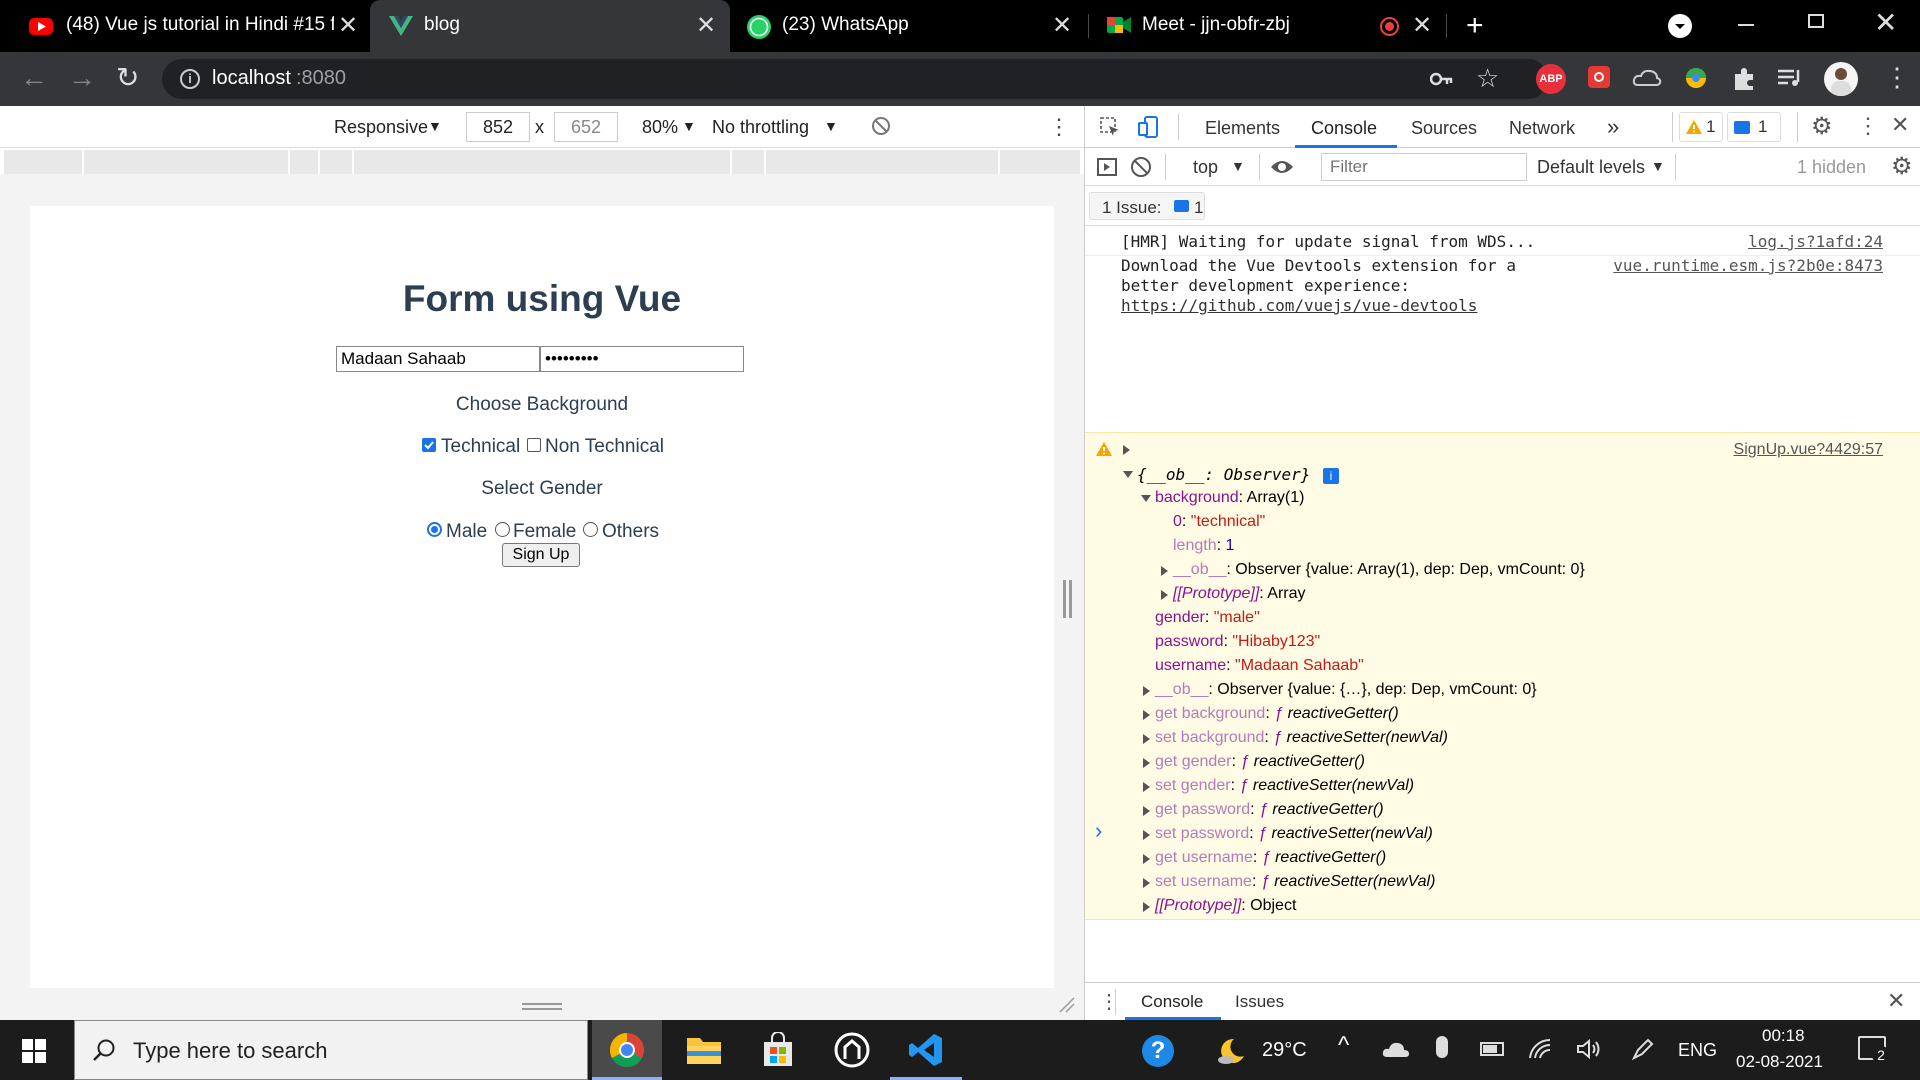  What do you see at coordinates (1149, 127) in the screenshot?
I see `device-toolbar-toggle-icon` at bounding box center [1149, 127].